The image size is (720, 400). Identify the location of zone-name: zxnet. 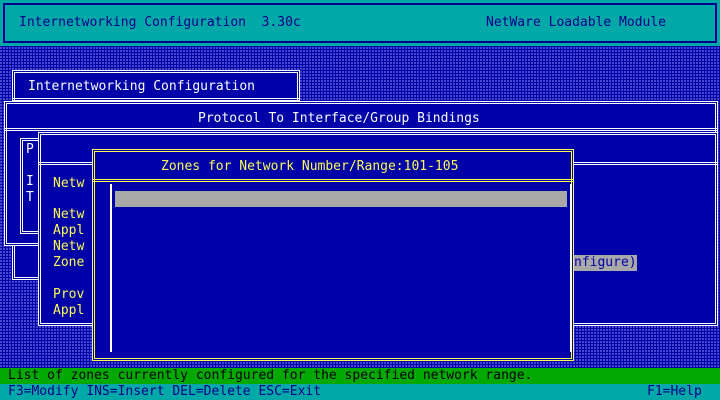
(150, 214).